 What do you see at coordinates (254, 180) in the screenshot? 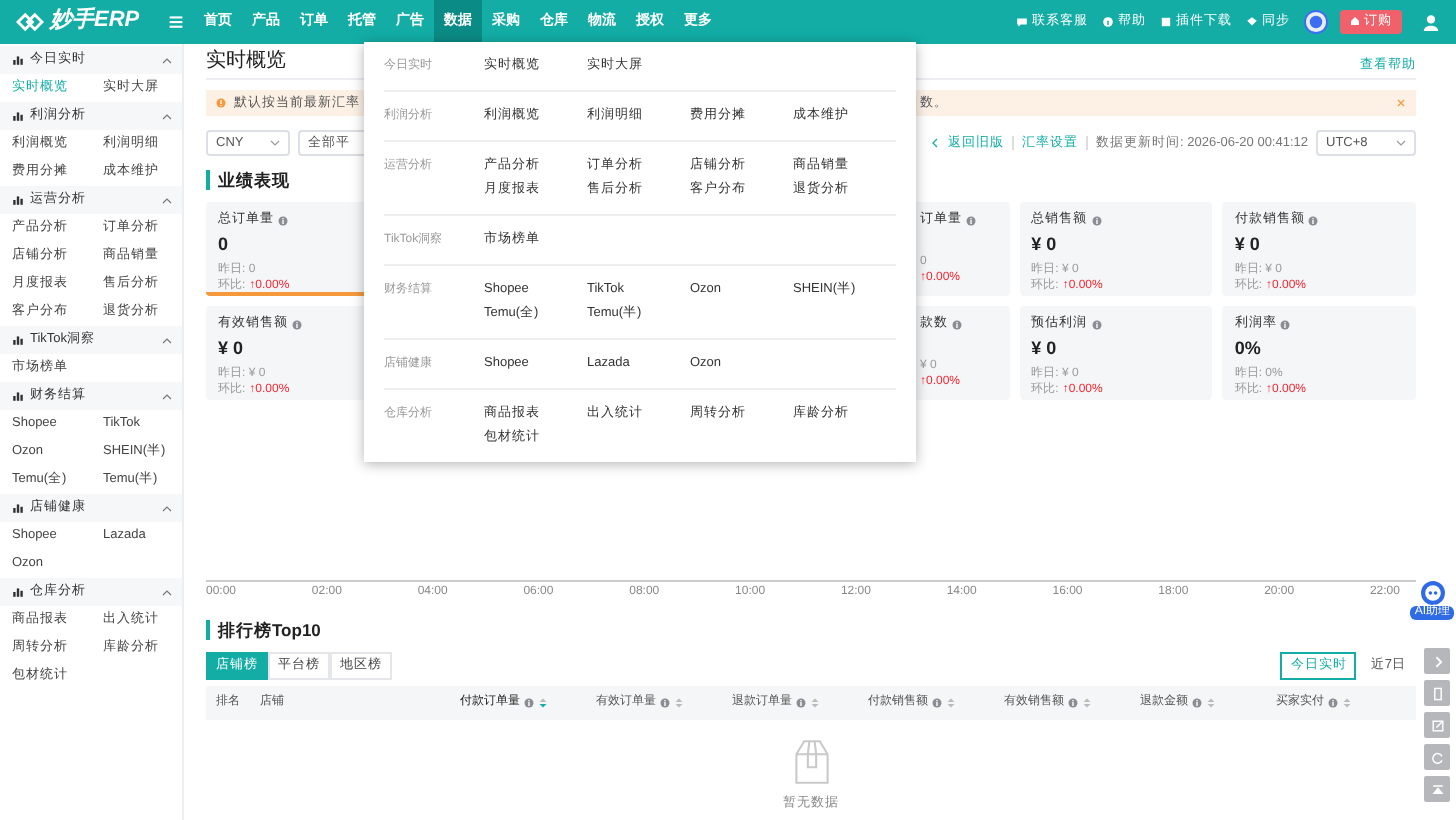
I see `section-title: 业绩表现` at bounding box center [254, 180].